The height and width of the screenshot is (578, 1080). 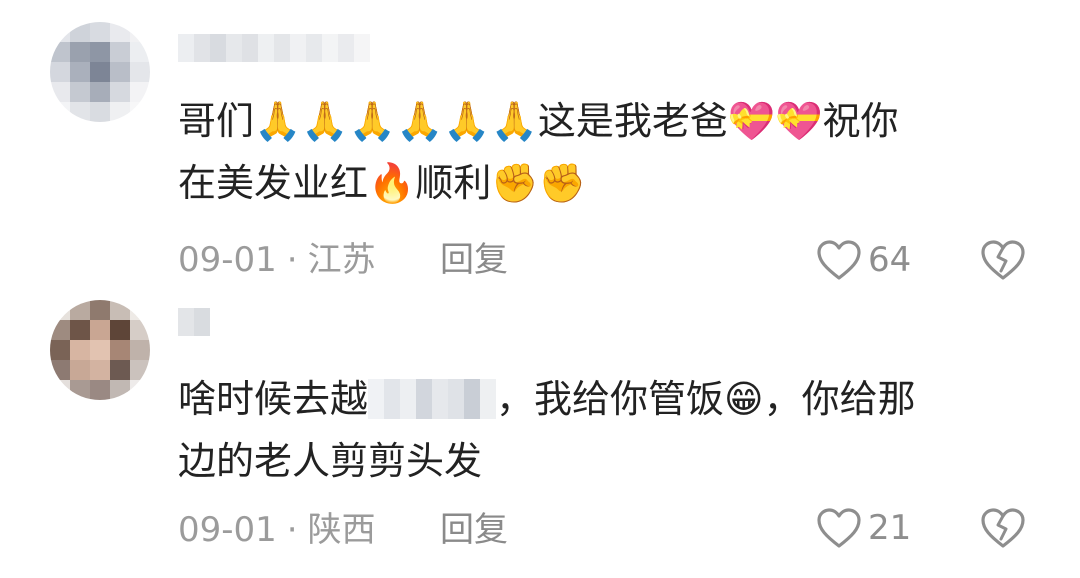 What do you see at coordinates (432, 398) in the screenshot?
I see `redacted-text` at bounding box center [432, 398].